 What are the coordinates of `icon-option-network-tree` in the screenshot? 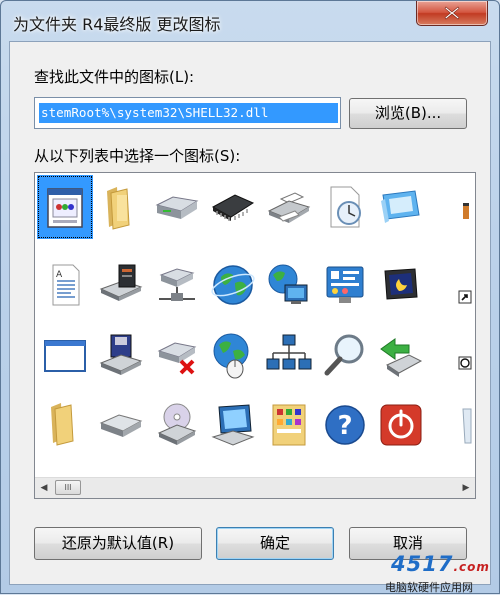 It's located at (289, 355).